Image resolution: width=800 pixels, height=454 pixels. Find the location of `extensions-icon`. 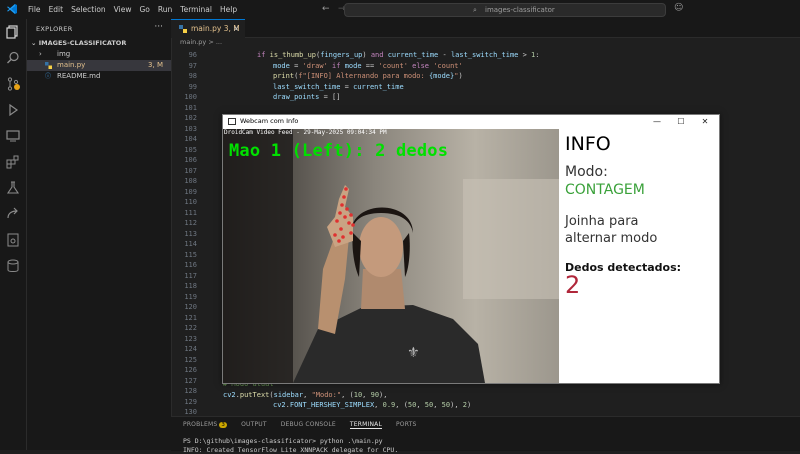

extensions-icon is located at coordinates (13, 162).